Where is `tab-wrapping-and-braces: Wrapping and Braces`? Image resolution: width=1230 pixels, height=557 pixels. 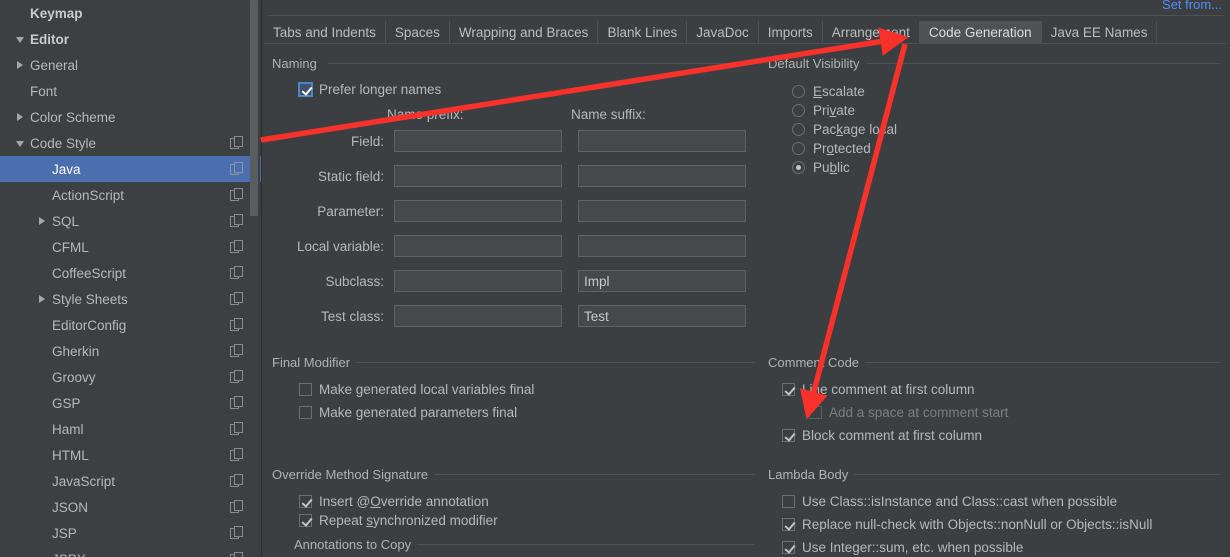 tab-wrapping-and-braces: Wrapping and Braces is located at coordinates (524, 32).